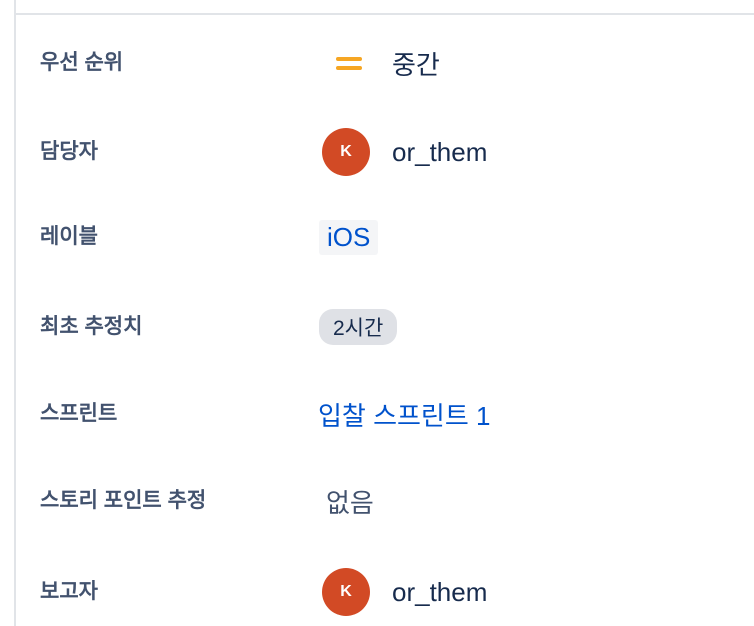  I want to click on field-row-assignee: 담당자 K or_them, so click(385, 152).